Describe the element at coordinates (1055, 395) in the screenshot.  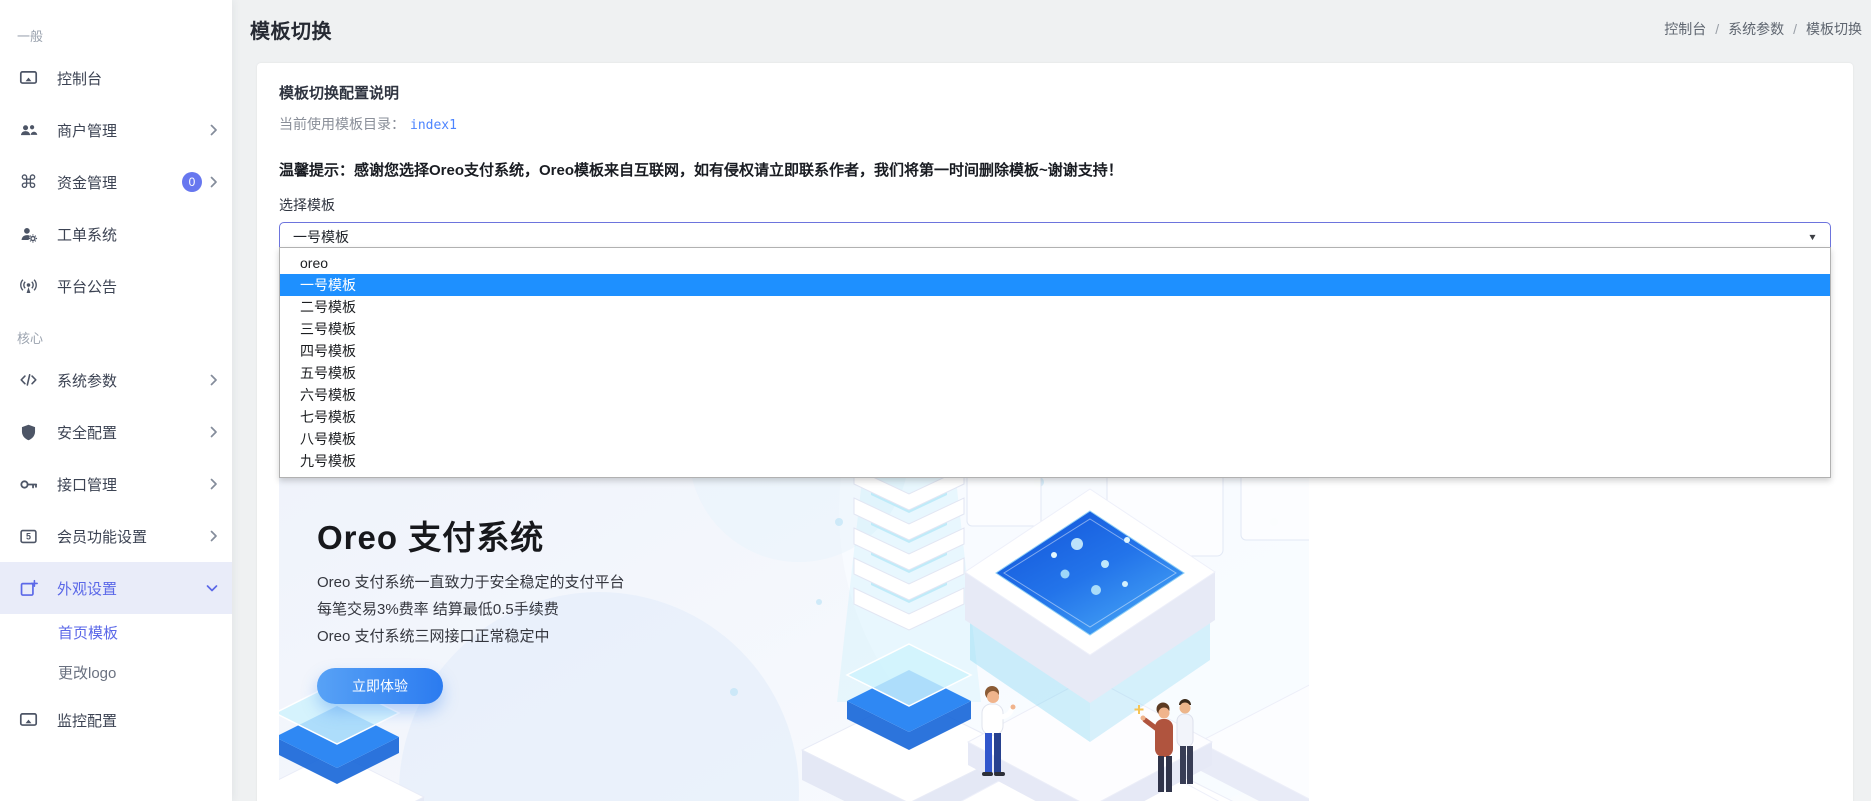
I see `template-option-6: 六号模板` at that location.